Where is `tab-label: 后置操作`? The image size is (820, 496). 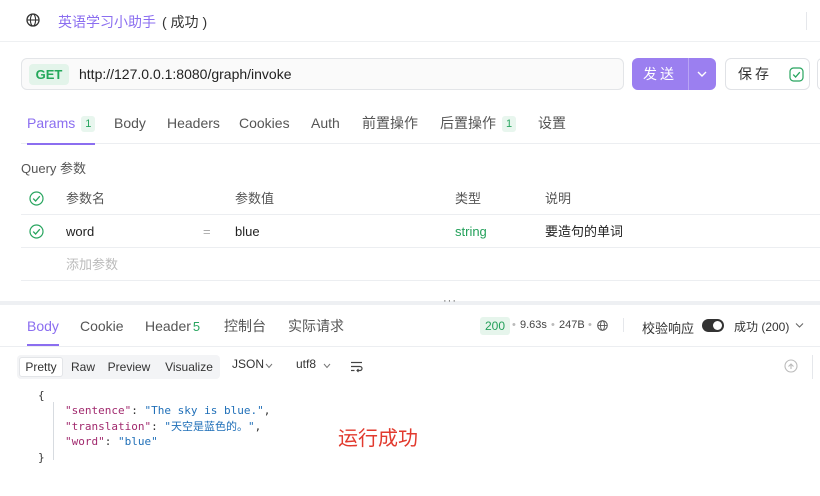 tab-label: 后置操作 is located at coordinates (468, 123).